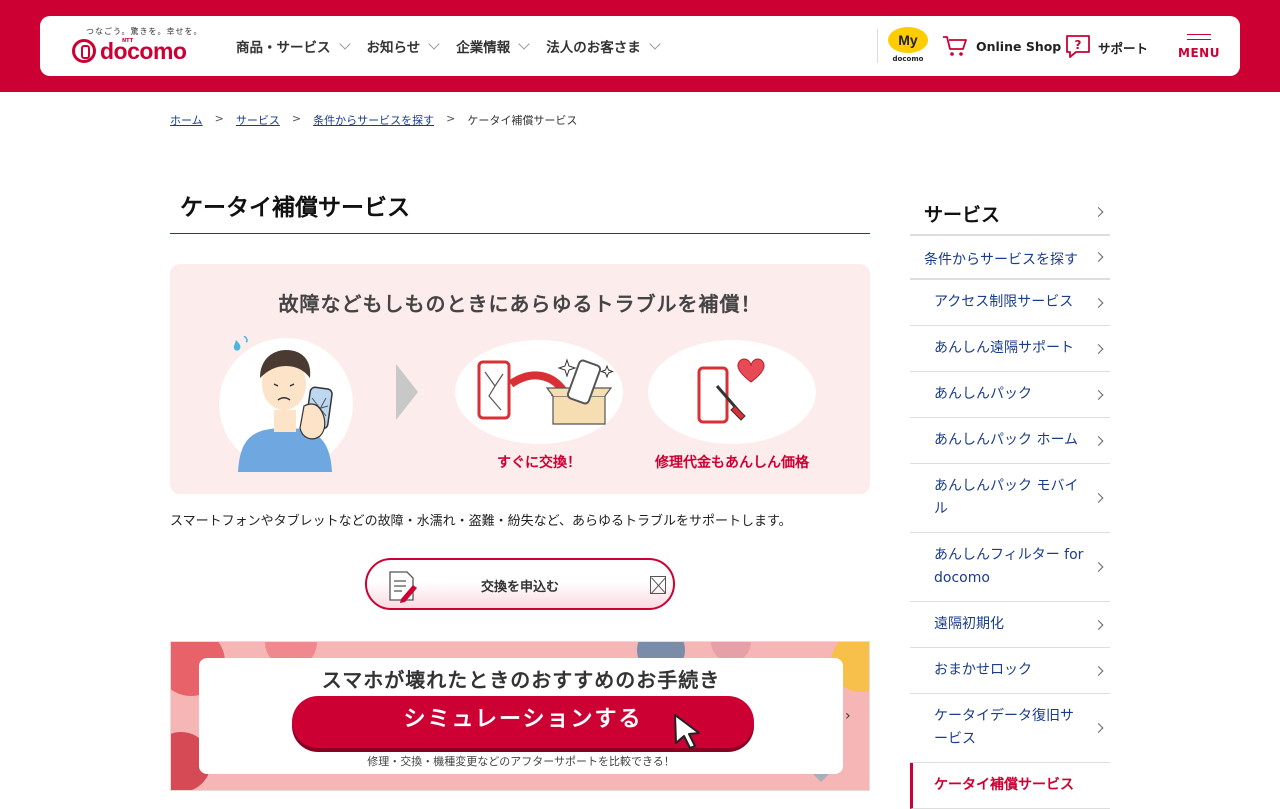  I want to click on apply-exchange-button: 交換を申込む, so click(520, 584).